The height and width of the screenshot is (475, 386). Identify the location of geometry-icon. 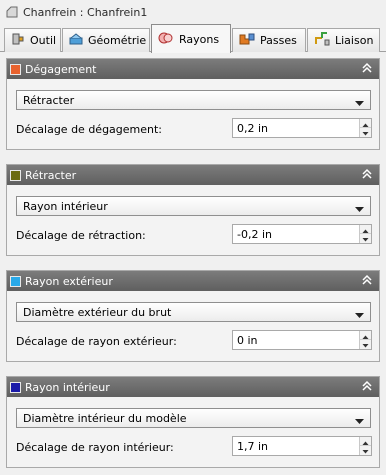
(76, 40).